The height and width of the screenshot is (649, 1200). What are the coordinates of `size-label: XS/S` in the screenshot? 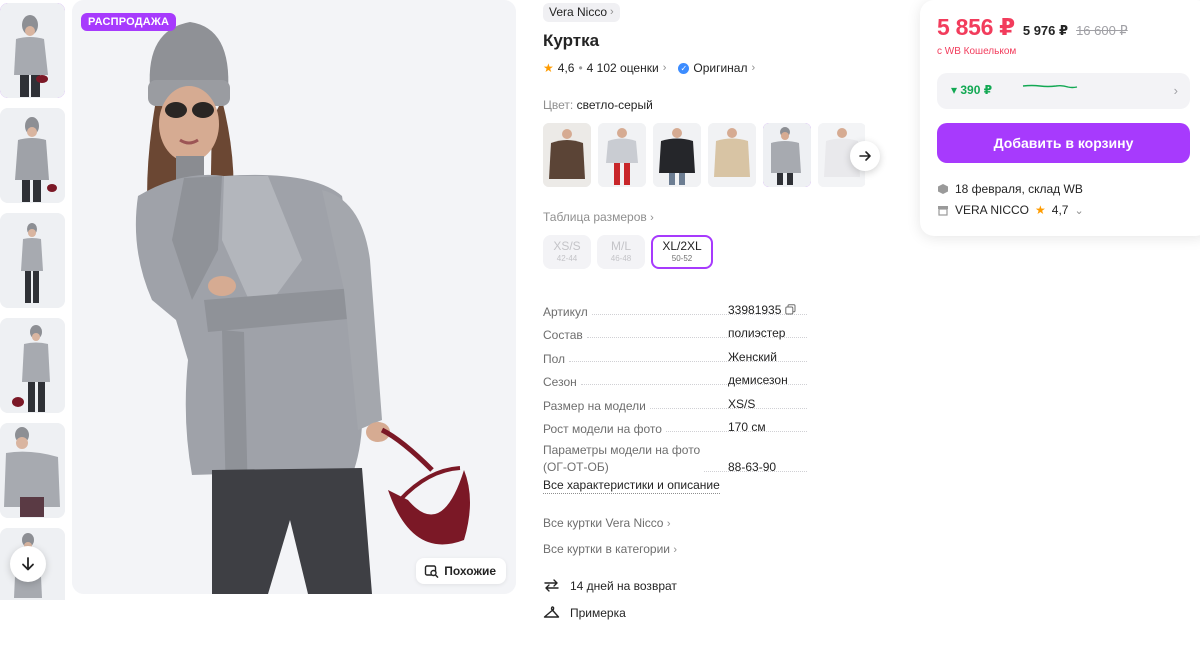 It's located at (567, 246).